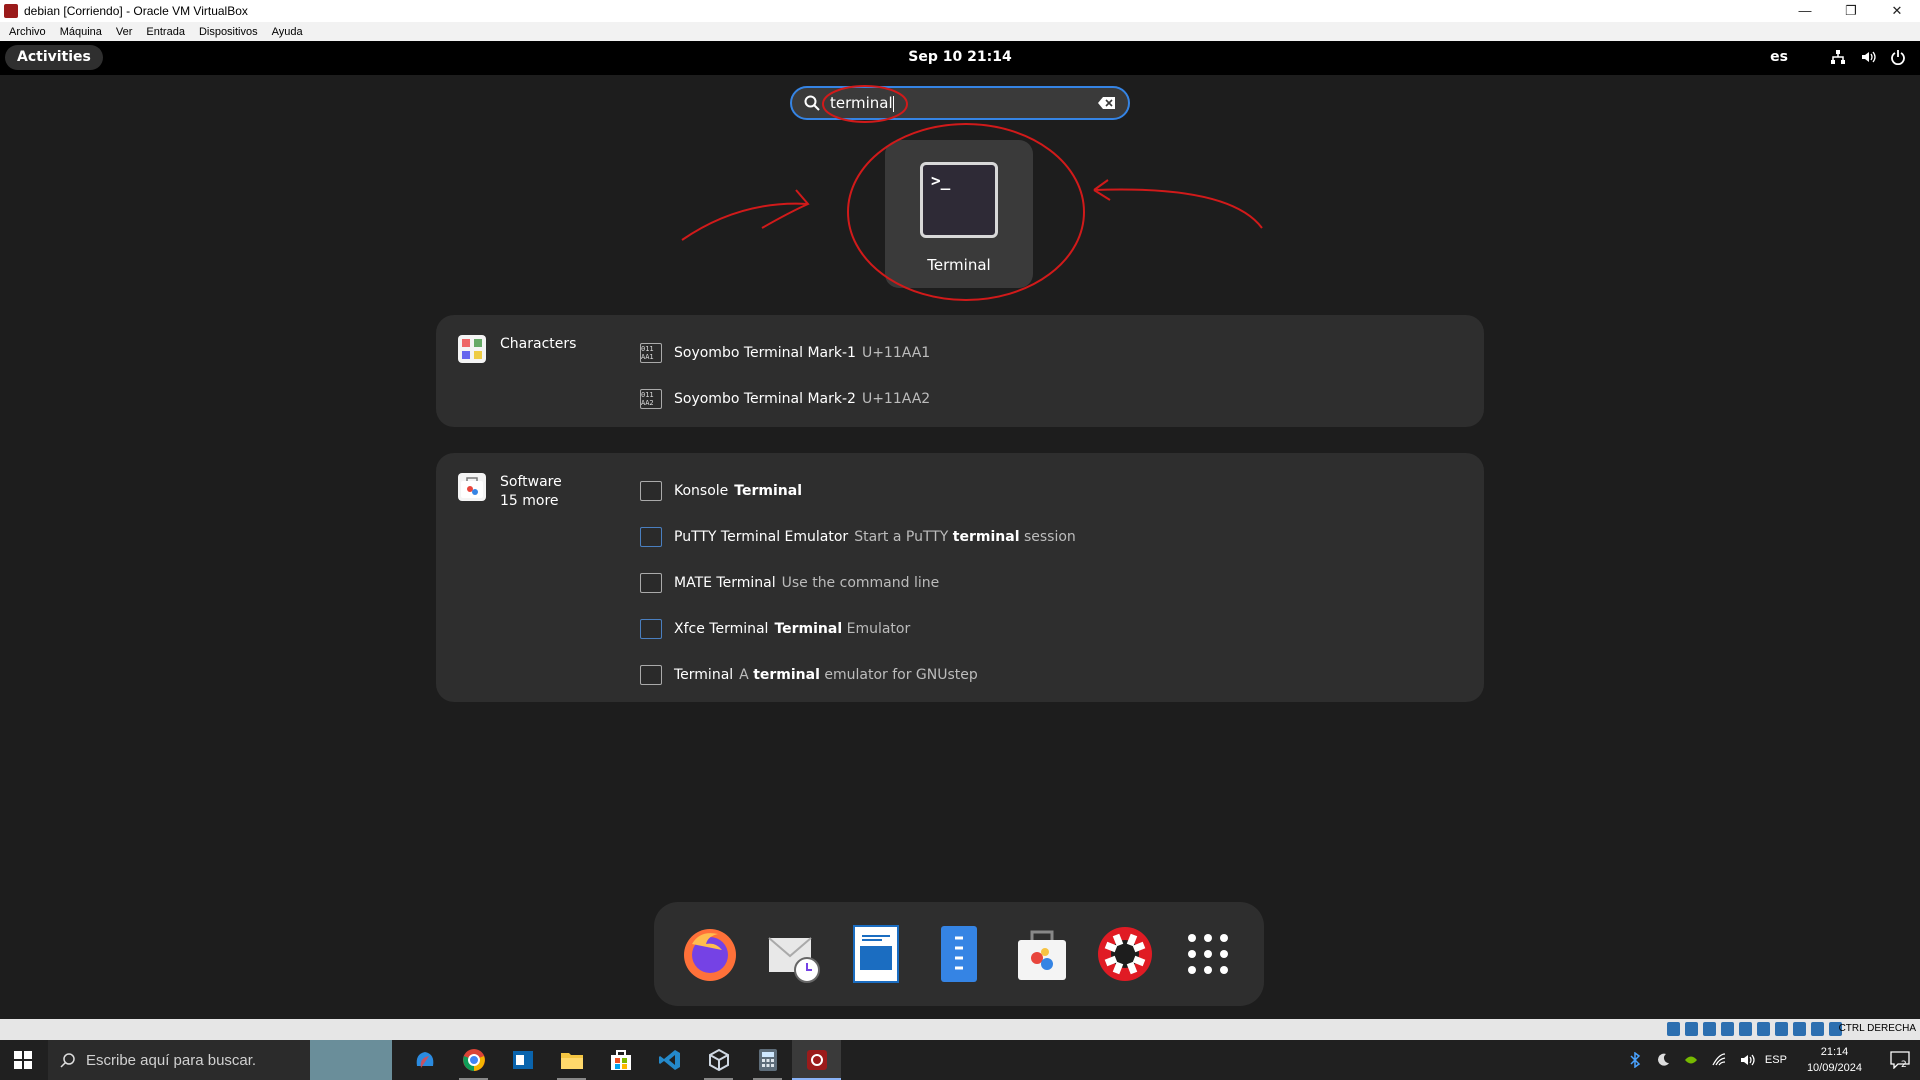 The width and height of the screenshot is (1920, 1080). I want to click on usb-icon, so click(1745, 1029).